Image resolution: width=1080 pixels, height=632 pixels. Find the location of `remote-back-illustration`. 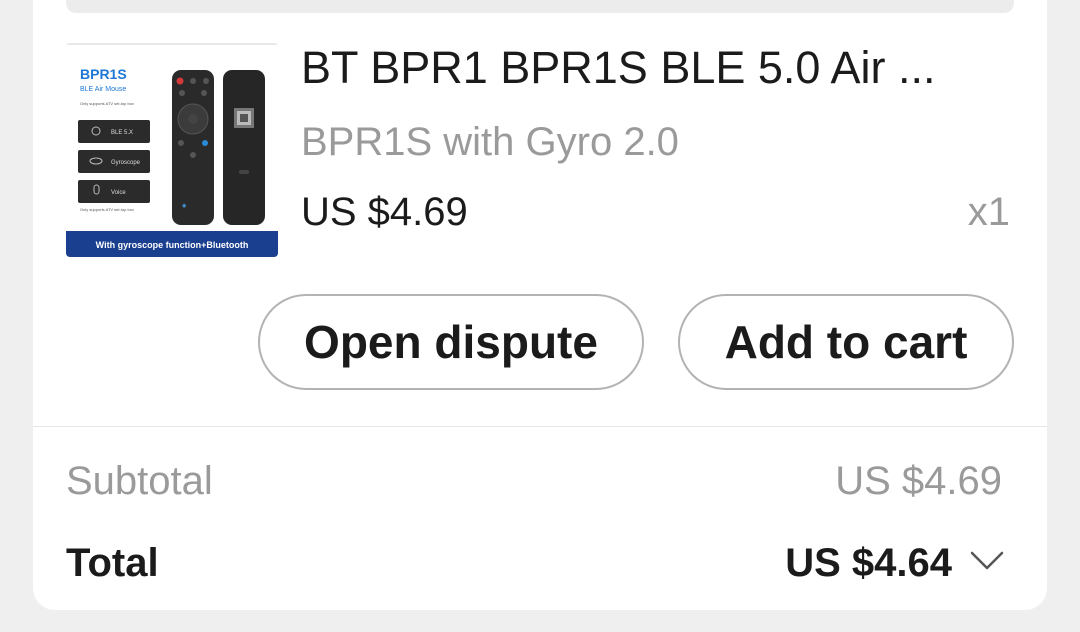

remote-back-illustration is located at coordinates (244, 147).